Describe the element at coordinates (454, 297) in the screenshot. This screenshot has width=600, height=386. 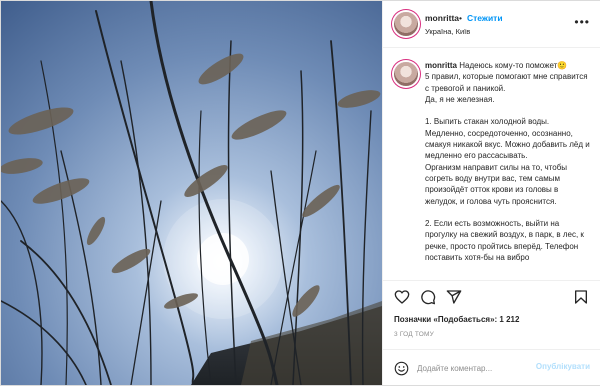
I see `paper-plane-icon` at that location.